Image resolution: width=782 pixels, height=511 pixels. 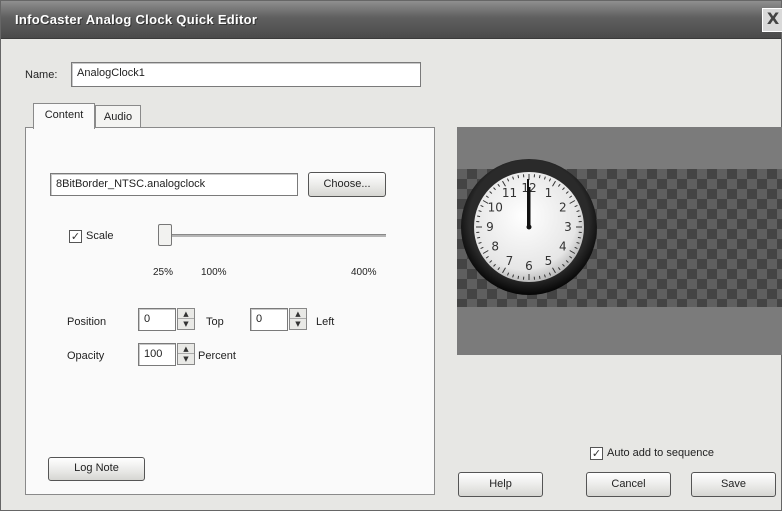 What do you see at coordinates (500, 484) in the screenshot?
I see `help-button: Help` at bounding box center [500, 484].